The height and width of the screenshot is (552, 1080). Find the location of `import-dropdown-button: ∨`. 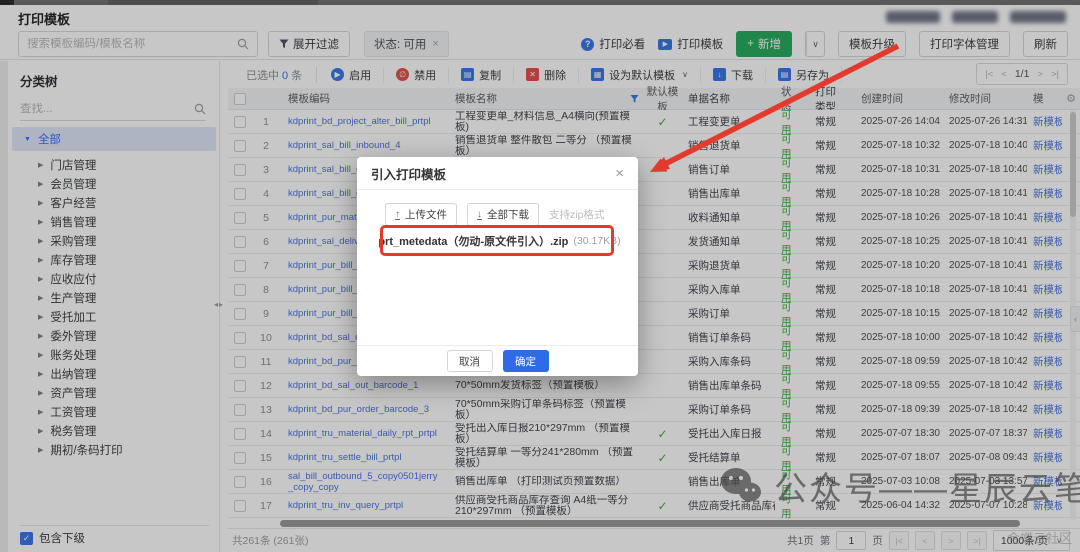

import-dropdown-button: ∨ is located at coordinates (815, 44).